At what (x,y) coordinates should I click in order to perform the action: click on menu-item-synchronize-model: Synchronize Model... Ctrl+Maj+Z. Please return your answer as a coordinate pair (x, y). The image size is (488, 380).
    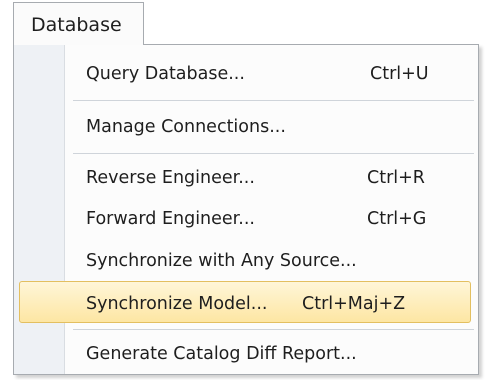
    Looking at the image, I should click on (245, 302).